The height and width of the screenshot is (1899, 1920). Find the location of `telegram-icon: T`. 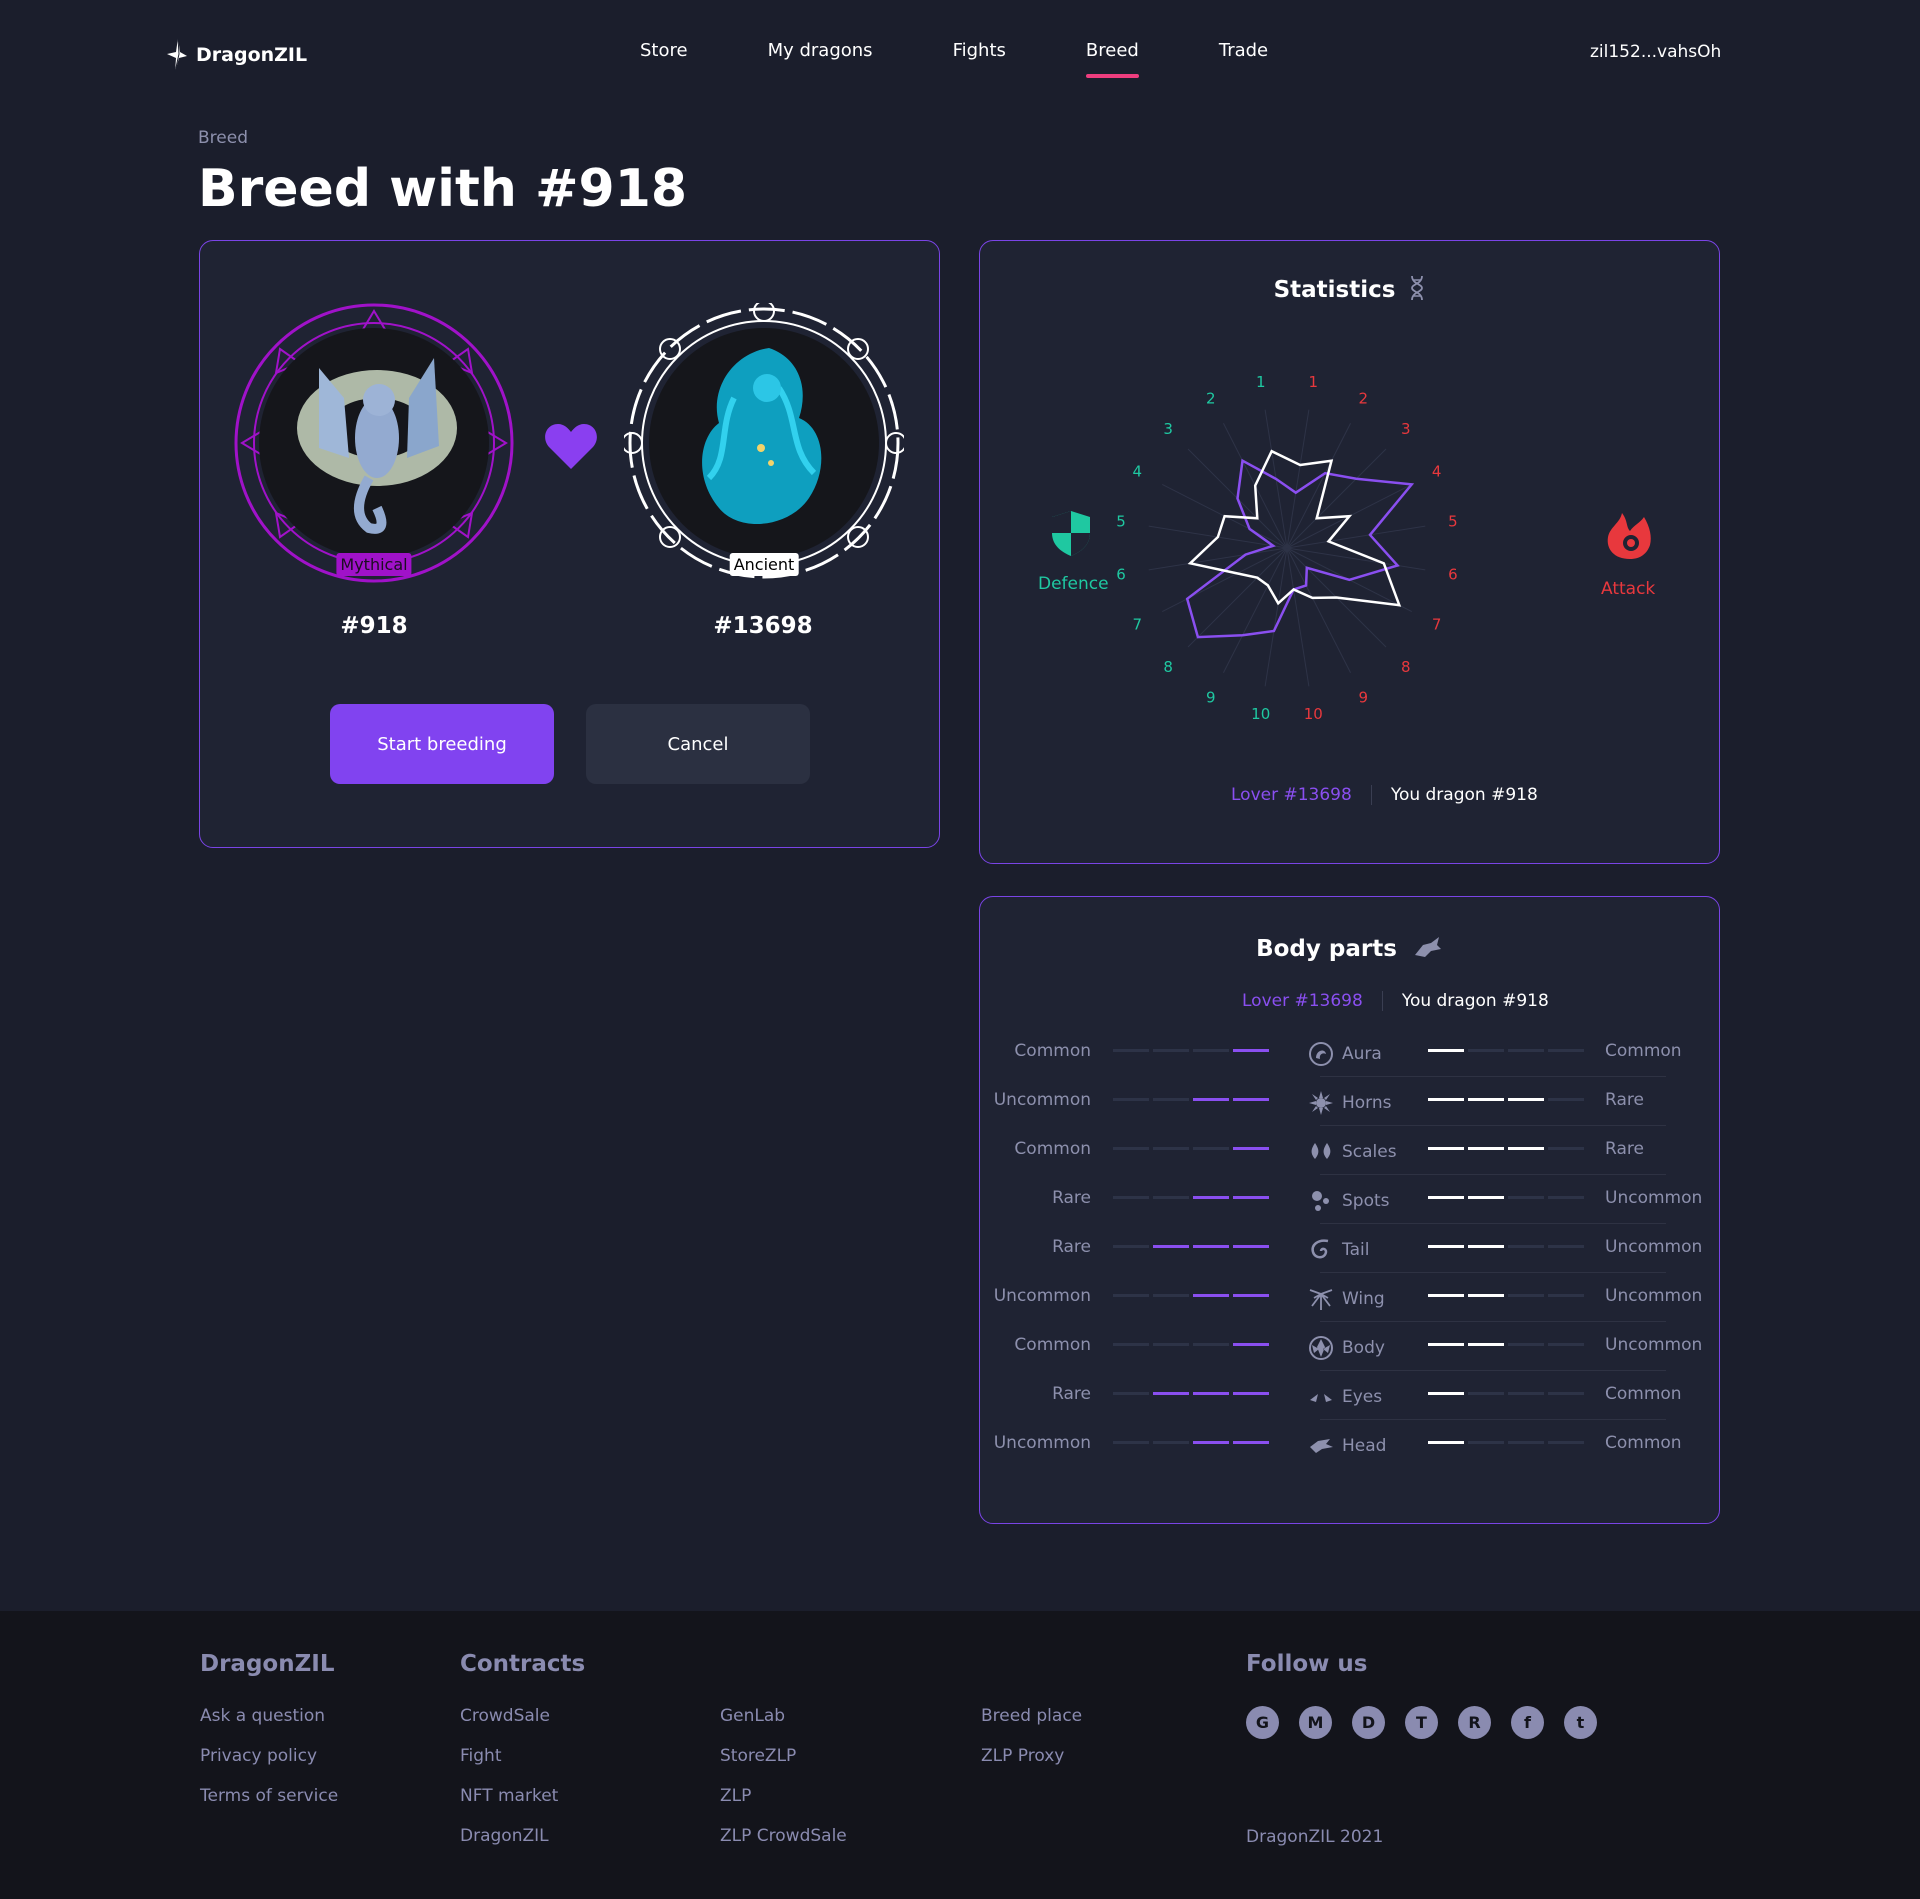

telegram-icon: T is located at coordinates (1421, 1722).